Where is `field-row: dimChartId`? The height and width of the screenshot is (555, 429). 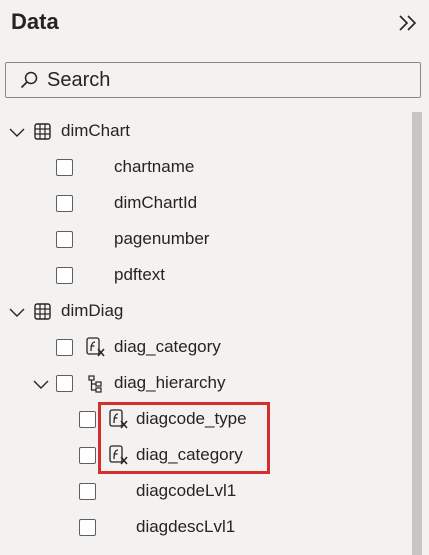
field-row: dimChartId is located at coordinates (202, 204).